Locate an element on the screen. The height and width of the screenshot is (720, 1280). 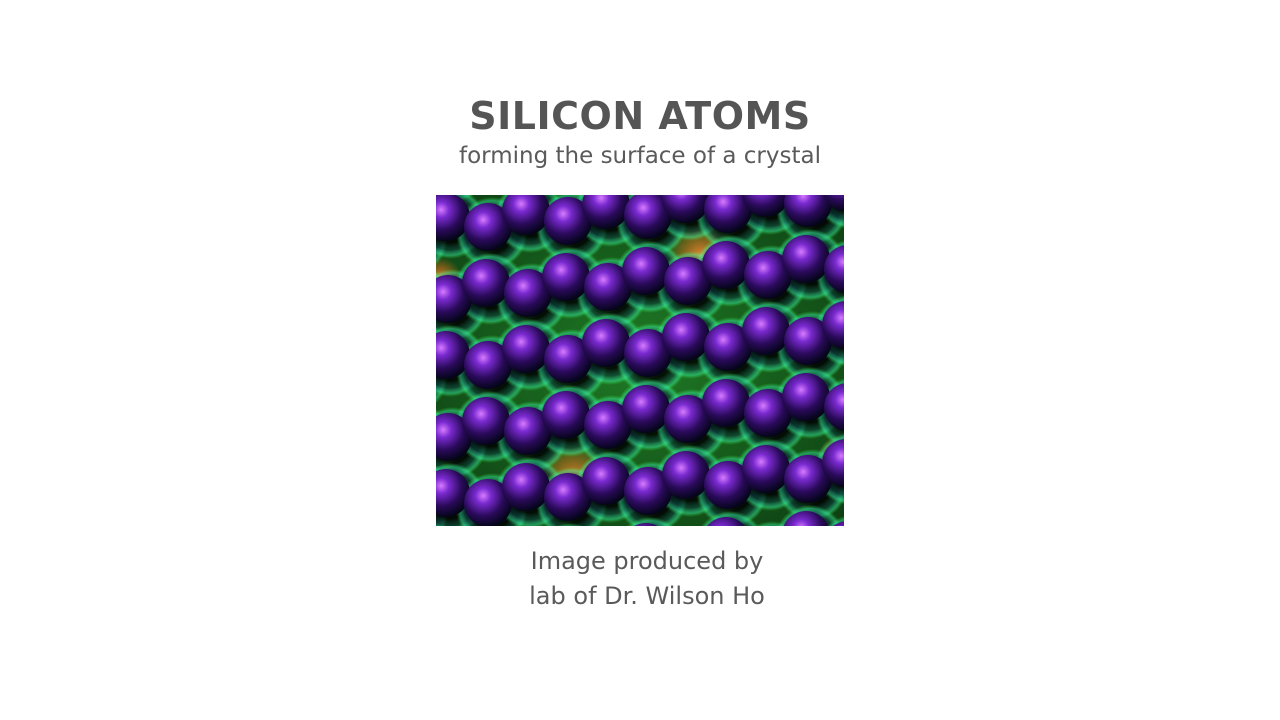
credit-line-1: Image produced by is located at coordinates (647, 561).